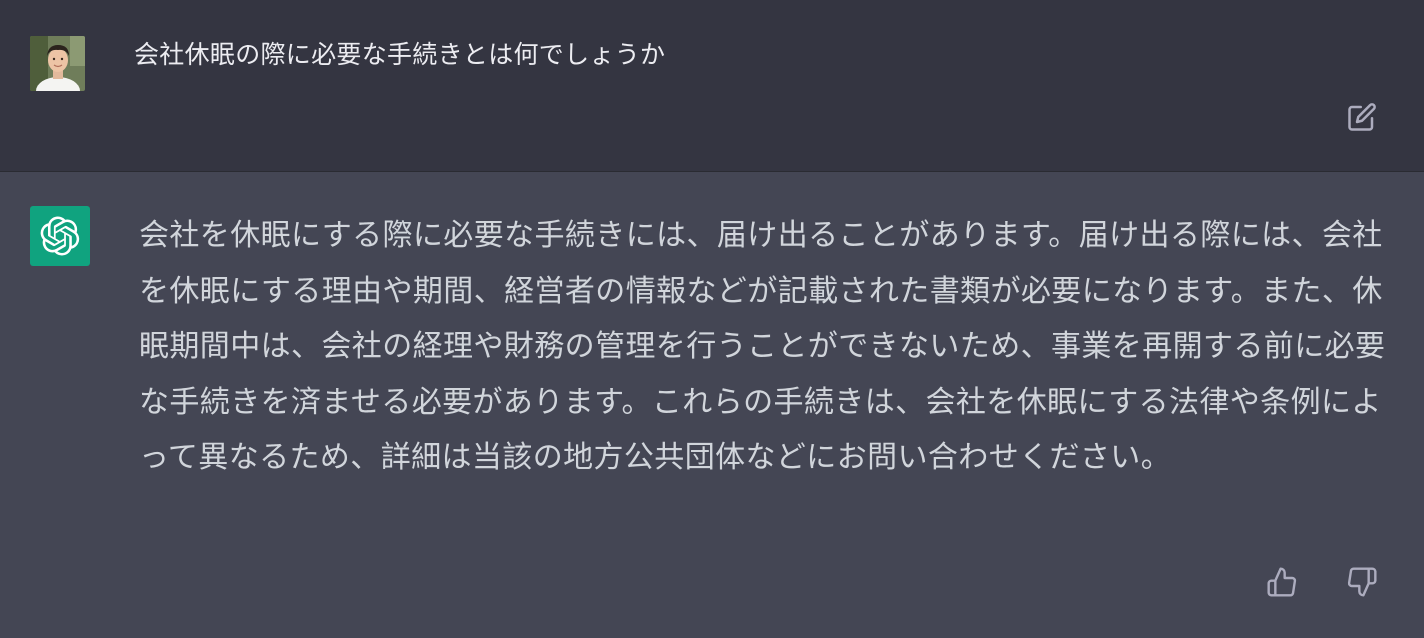 Image resolution: width=1424 pixels, height=638 pixels. I want to click on assistant-avatar, so click(60, 236).